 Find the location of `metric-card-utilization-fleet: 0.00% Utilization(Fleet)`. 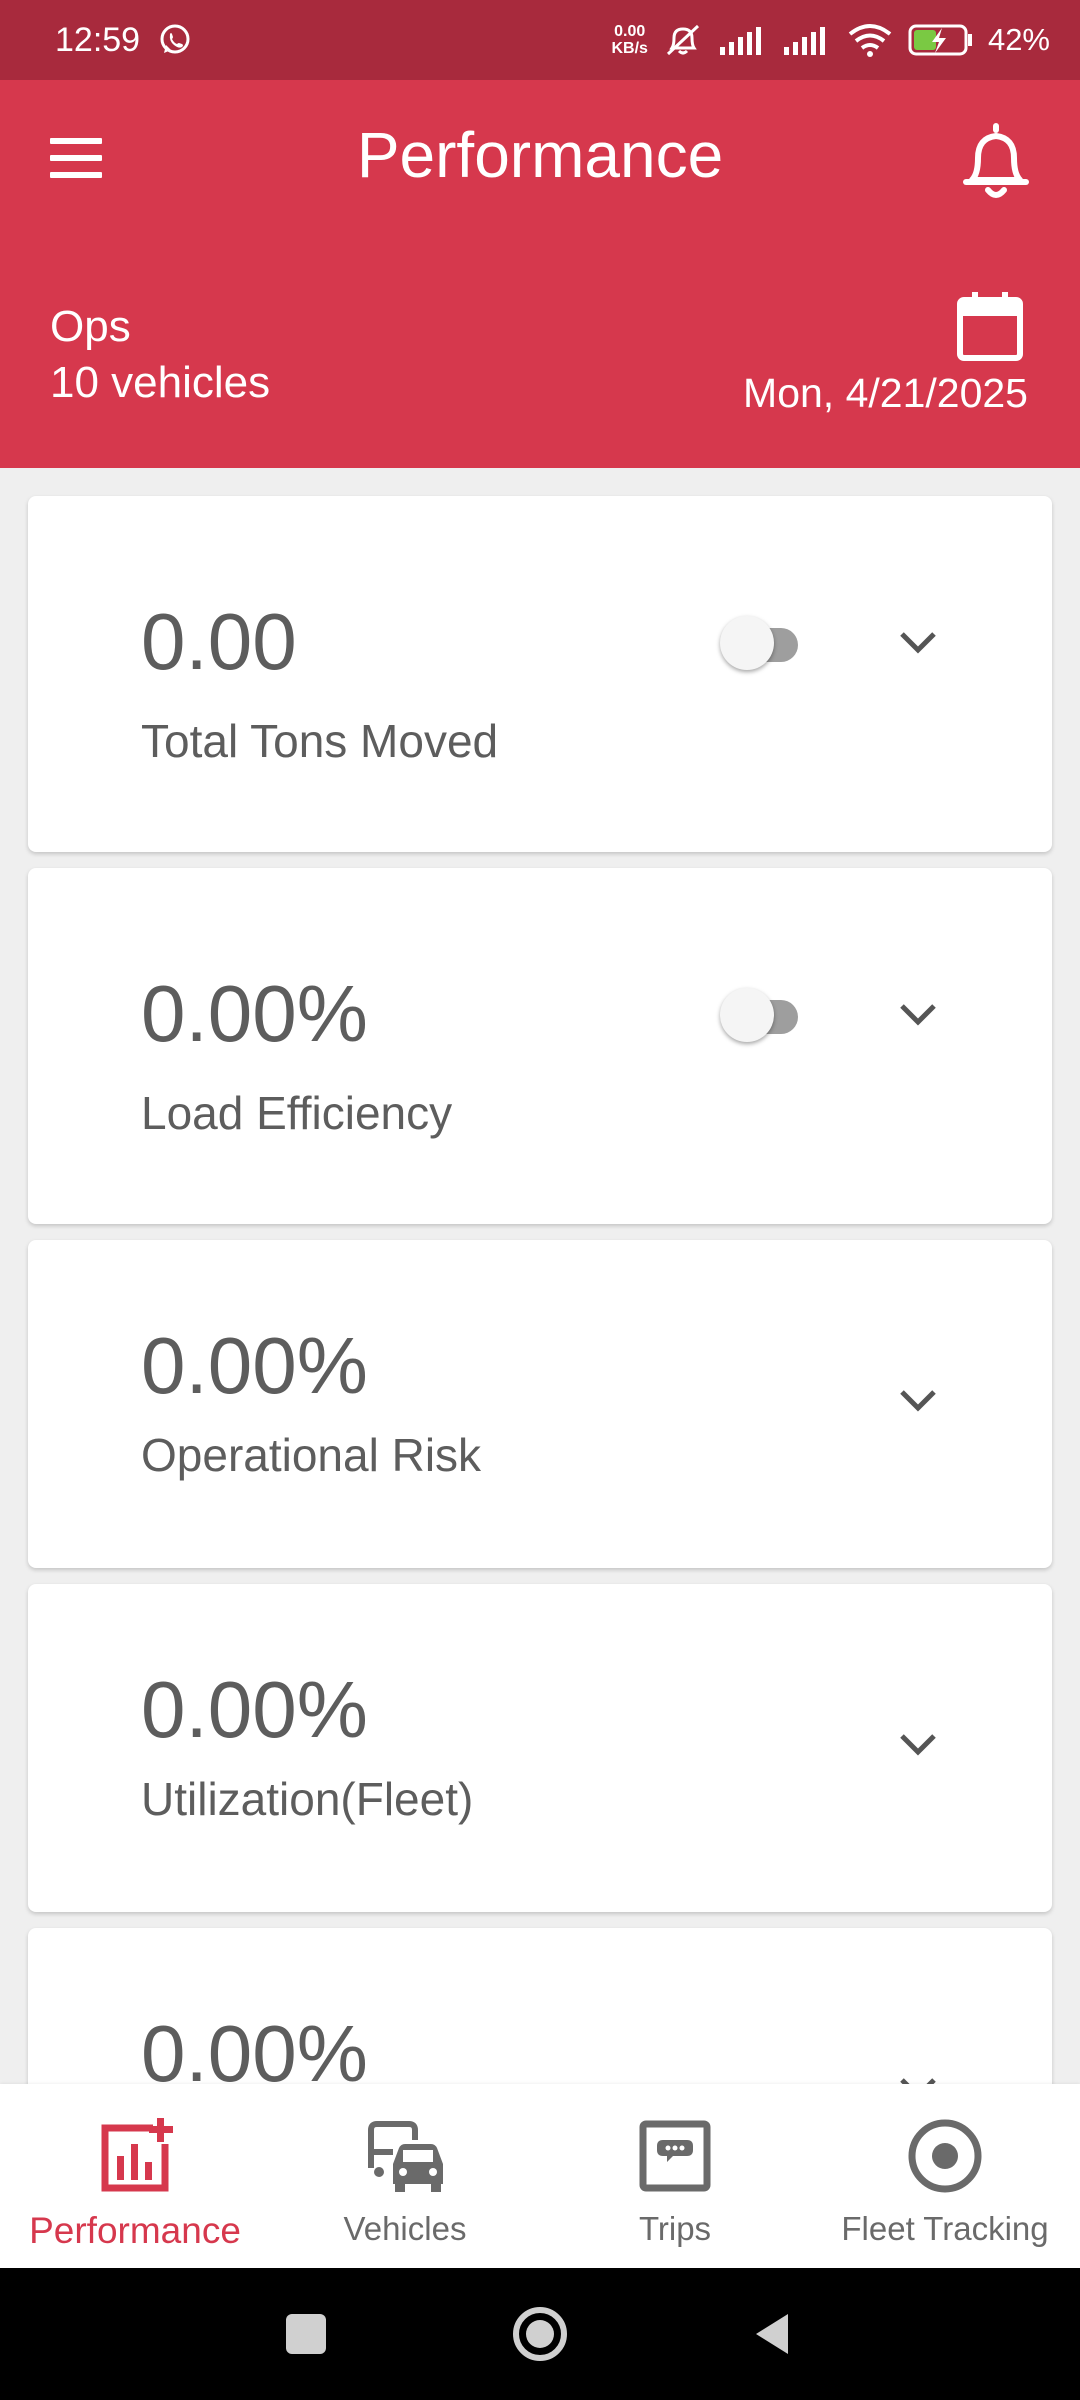

metric-card-utilization-fleet: 0.00% Utilization(Fleet) is located at coordinates (540, 1748).